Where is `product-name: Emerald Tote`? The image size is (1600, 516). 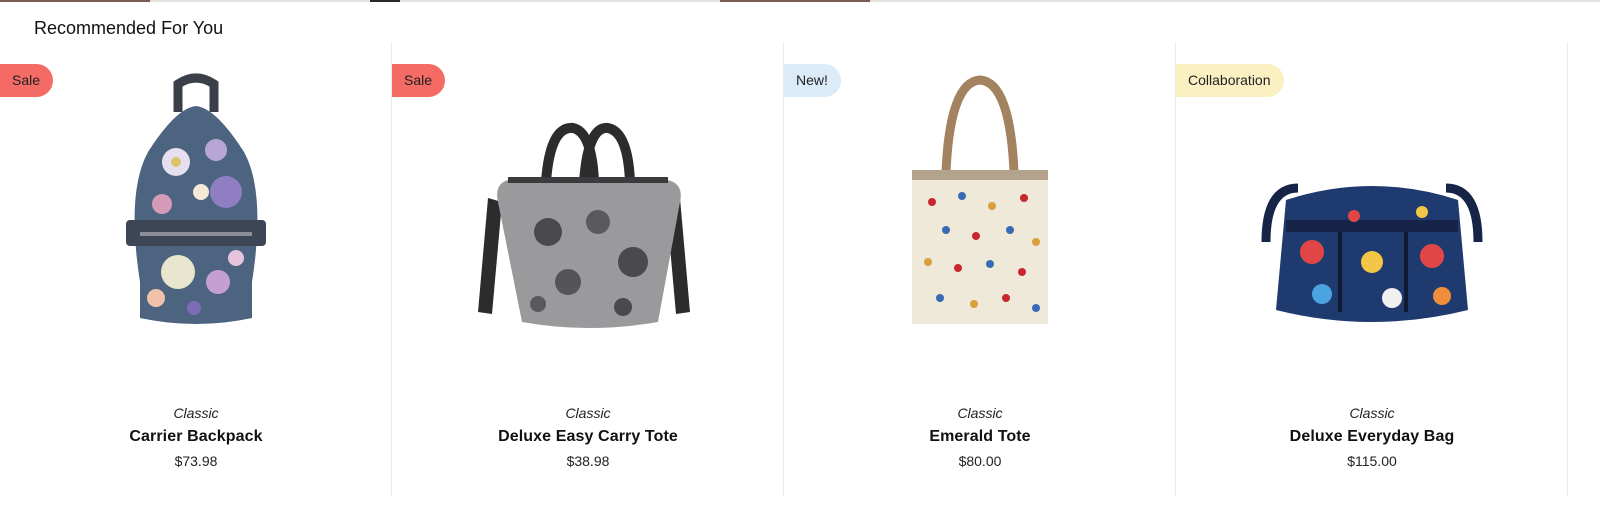 product-name: Emerald Tote is located at coordinates (980, 437).